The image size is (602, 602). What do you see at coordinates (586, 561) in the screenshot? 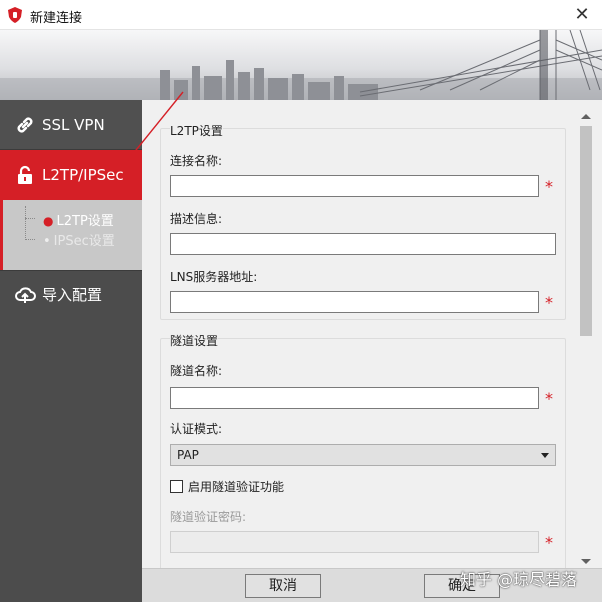
I see `scroll-down-icon` at bounding box center [586, 561].